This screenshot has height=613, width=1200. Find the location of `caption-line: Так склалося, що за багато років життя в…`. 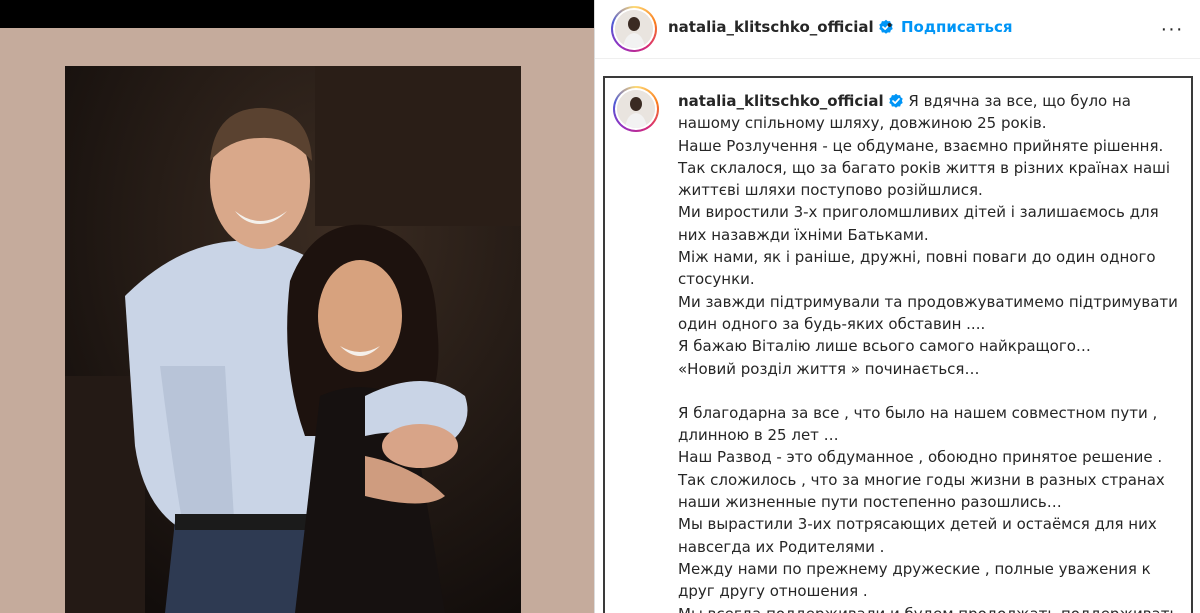

caption-line: Так склалося, що за багато років життя в… is located at coordinates (924, 167).